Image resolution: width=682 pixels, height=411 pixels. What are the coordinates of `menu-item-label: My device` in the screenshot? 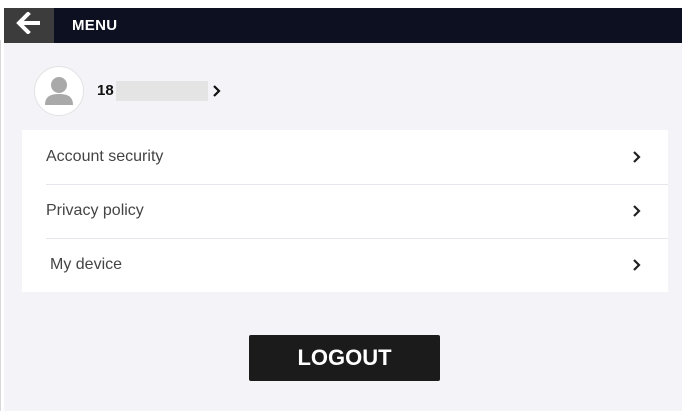 It's located at (86, 264).